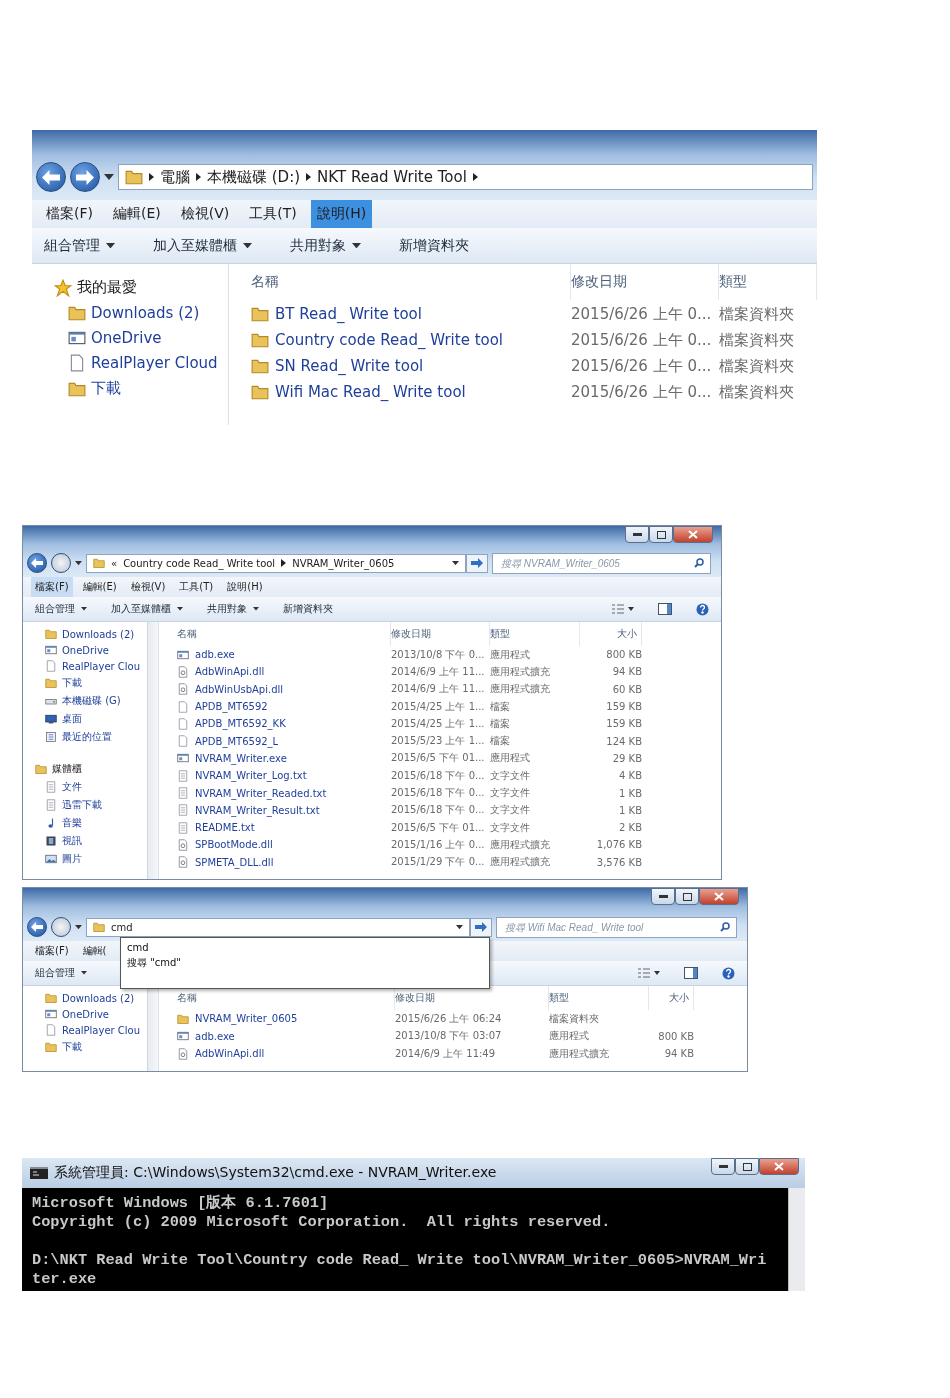  I want to click on file-name: Country code Read_ Write tool, so click(389, 340).